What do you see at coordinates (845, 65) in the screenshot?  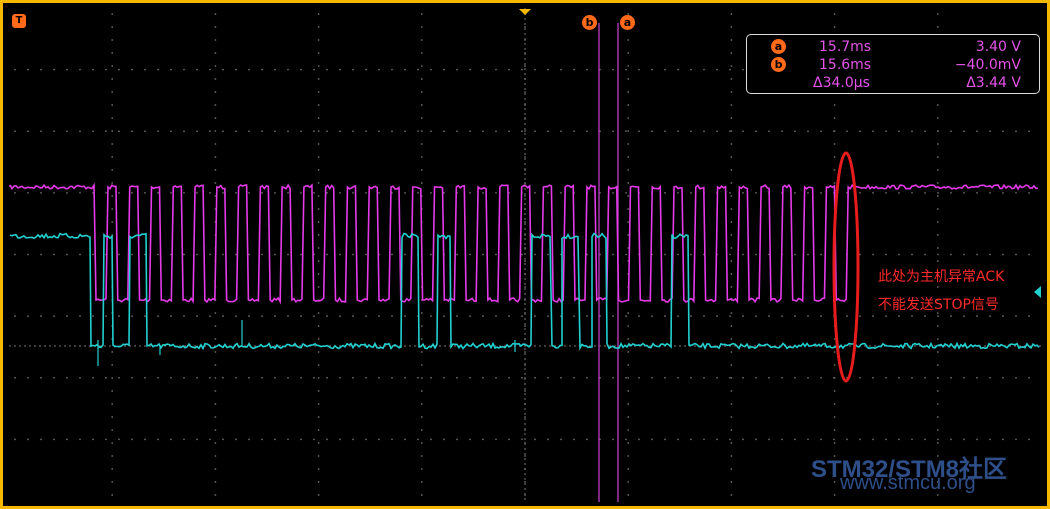 I see `cursor-b-time: 15.6ms` at bounding box center [845, 65].